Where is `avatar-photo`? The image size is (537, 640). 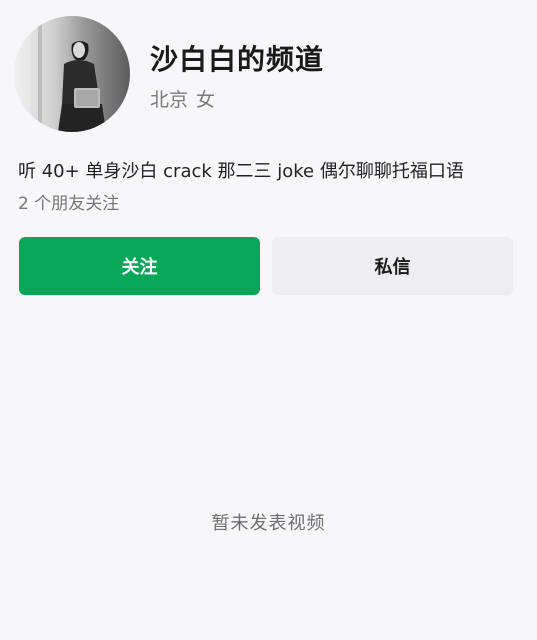
avatar-photo is located at coordinates (72, 74).